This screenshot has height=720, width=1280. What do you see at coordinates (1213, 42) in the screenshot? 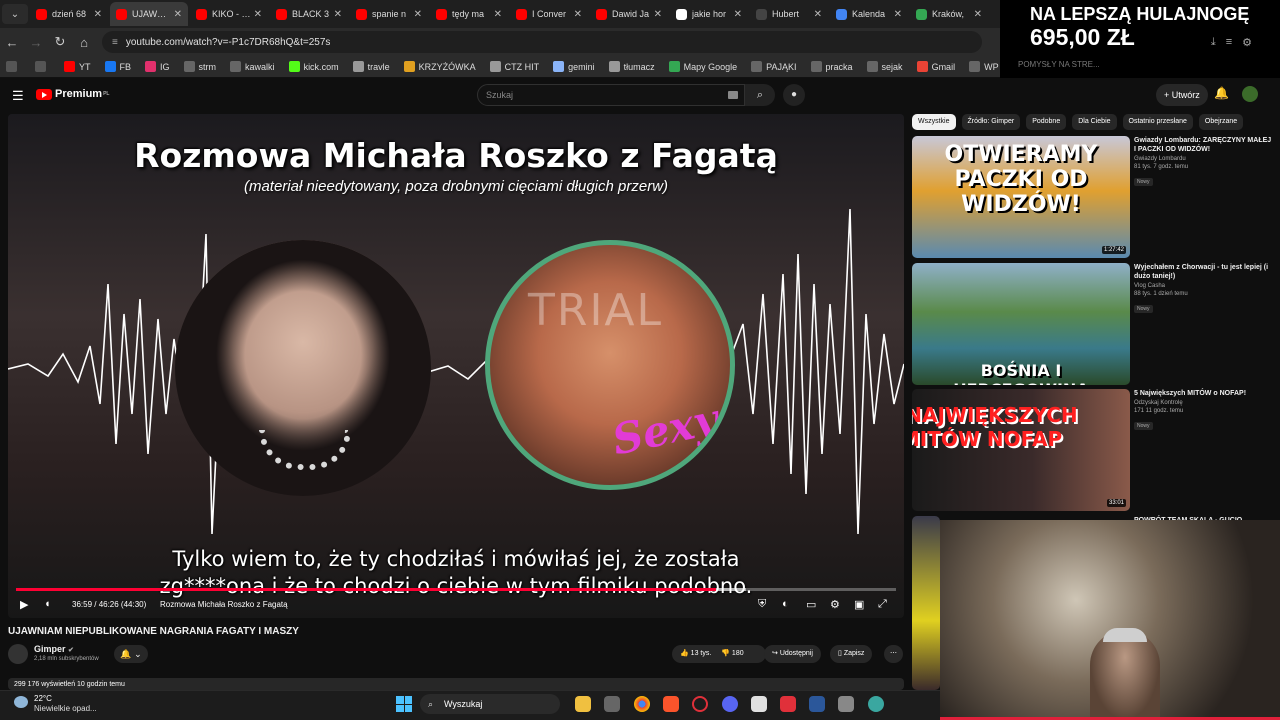
I see `download-icon: ⤓` at bounding box center [1213, 42].